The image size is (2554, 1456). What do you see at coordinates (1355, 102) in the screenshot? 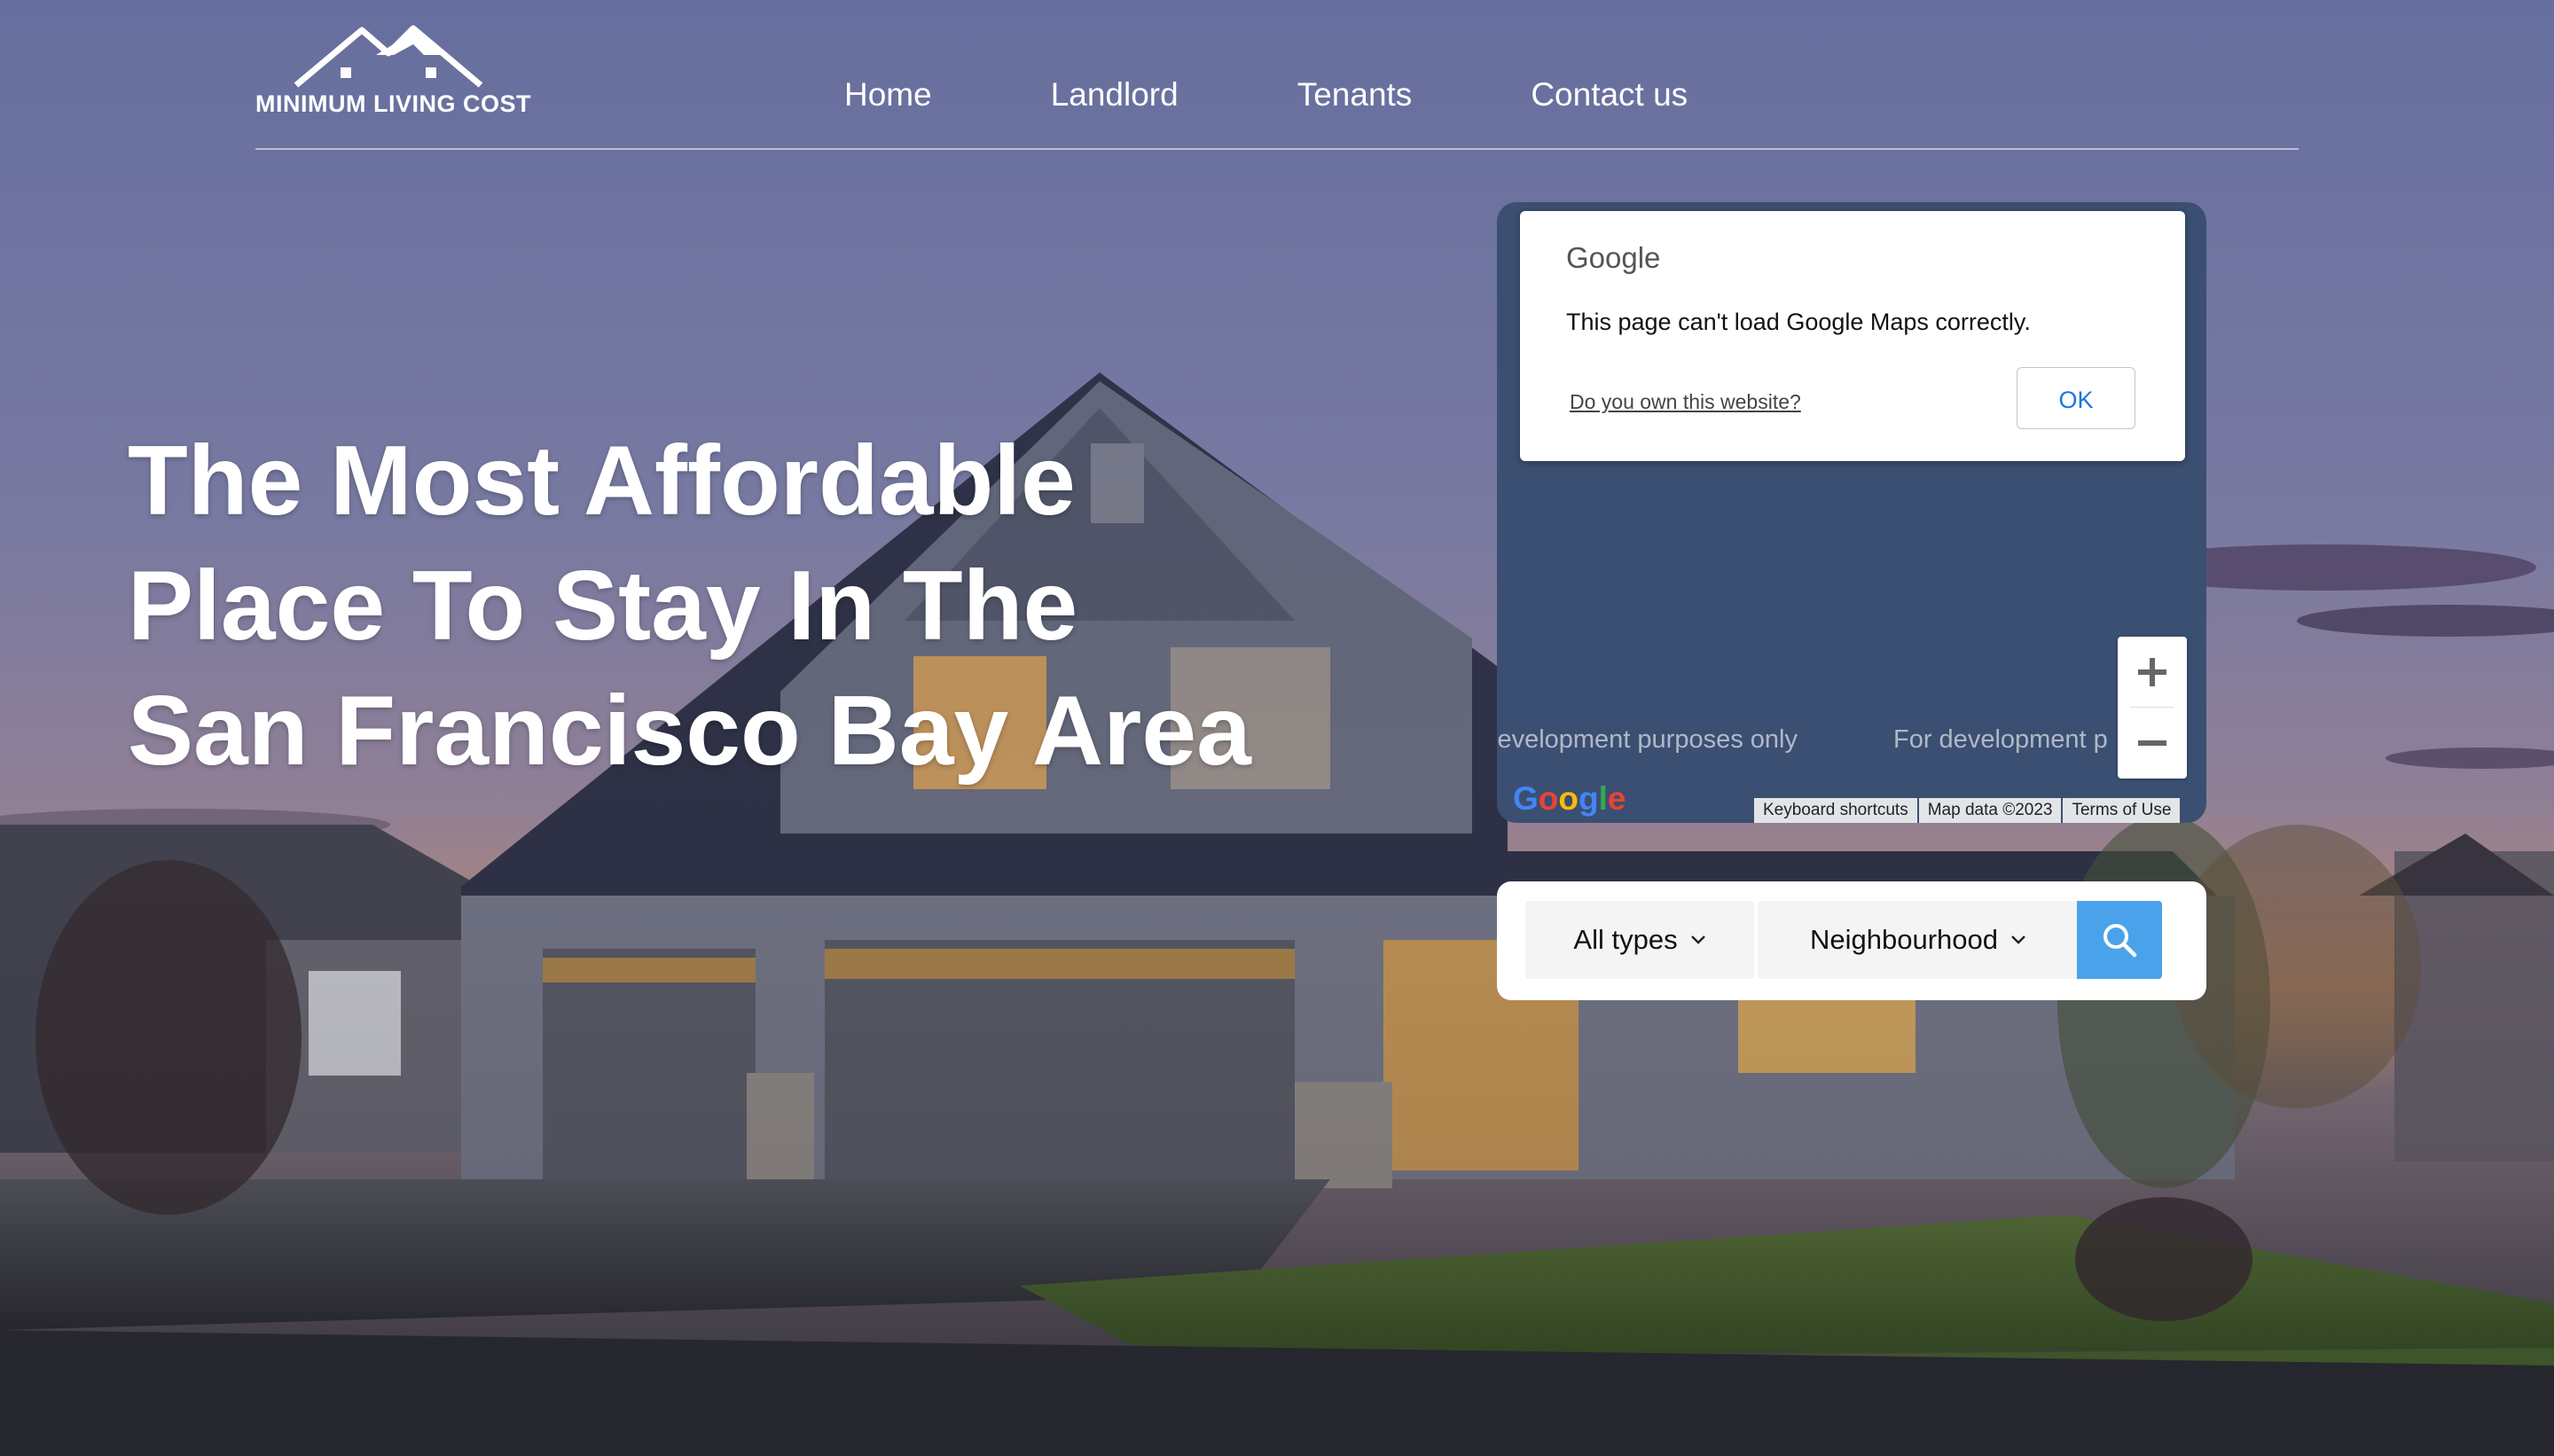
I see `nav-item-tenants: Tenants` at bounding box center [1355, 102].